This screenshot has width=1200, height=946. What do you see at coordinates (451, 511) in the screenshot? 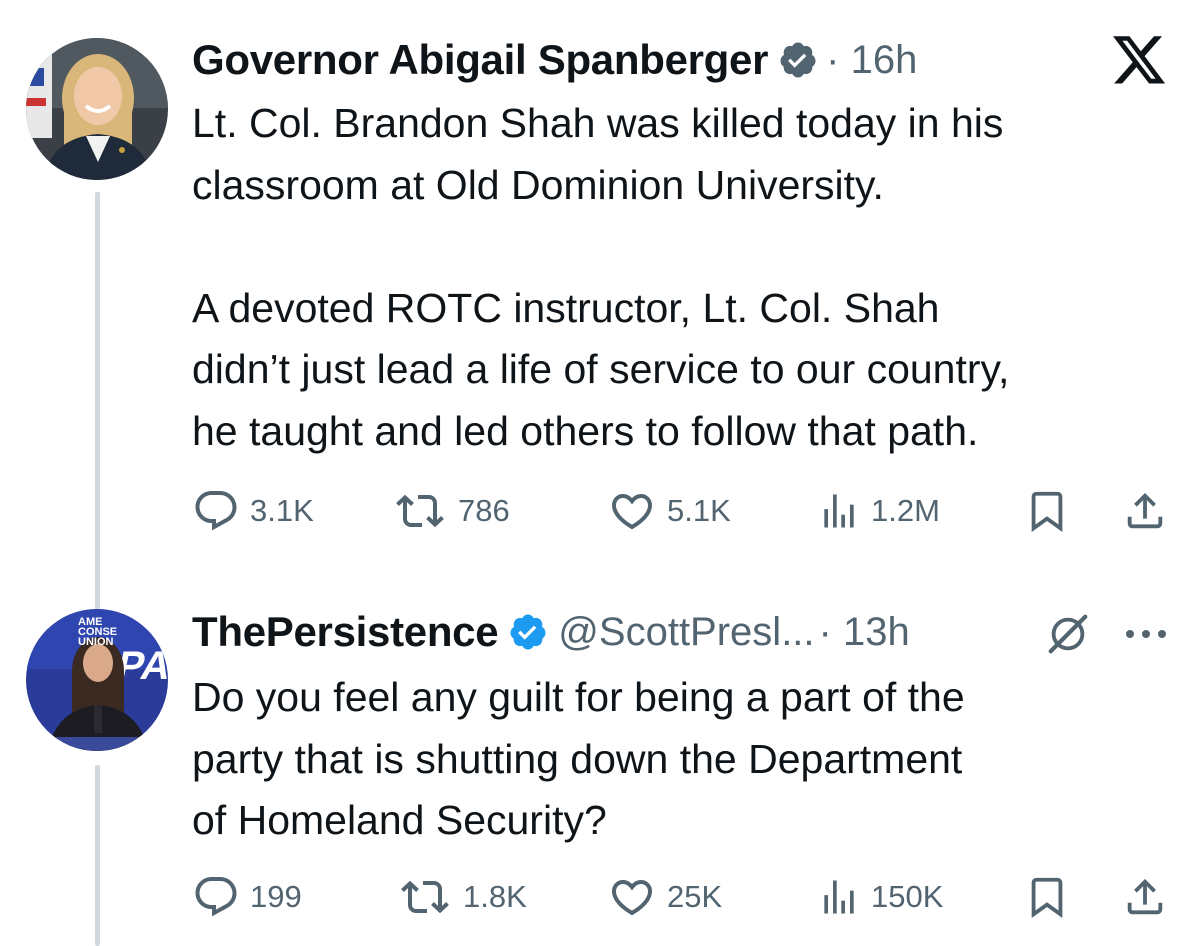
I see `repost-button: 786` at bounding box center [451, 511].